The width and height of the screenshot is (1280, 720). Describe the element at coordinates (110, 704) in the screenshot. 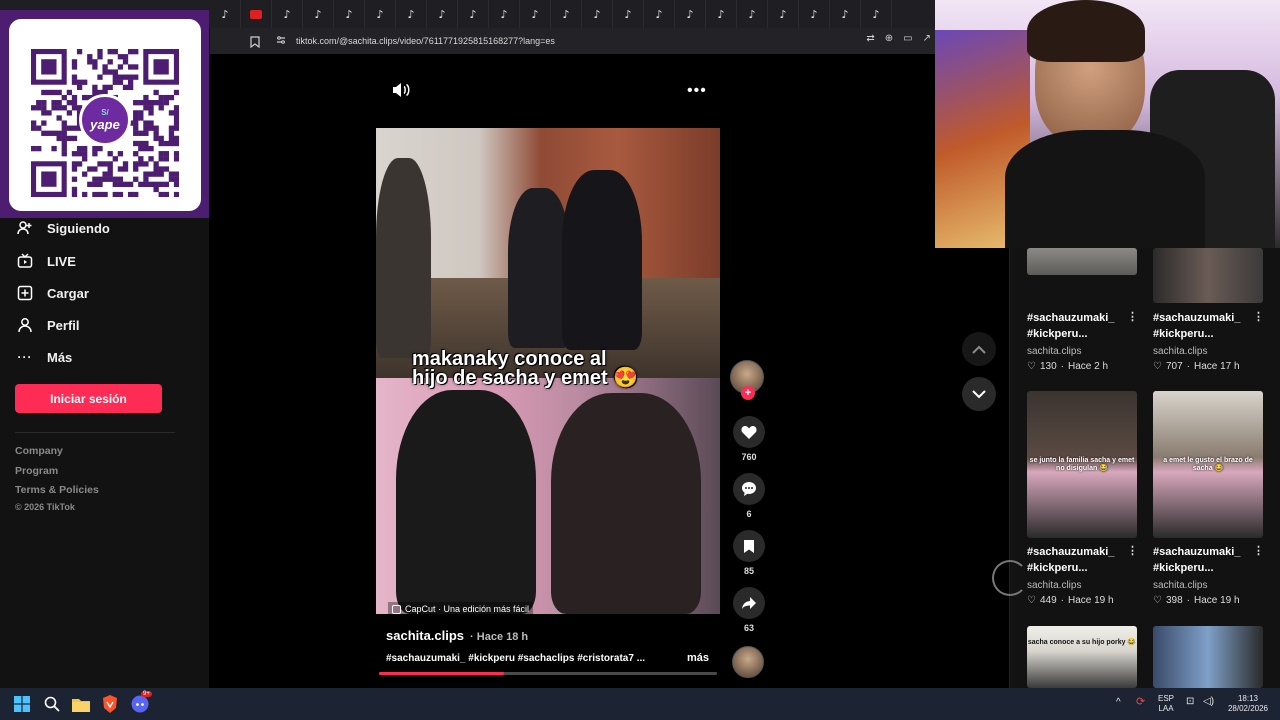

I see `brave-browser-icon` at that location.